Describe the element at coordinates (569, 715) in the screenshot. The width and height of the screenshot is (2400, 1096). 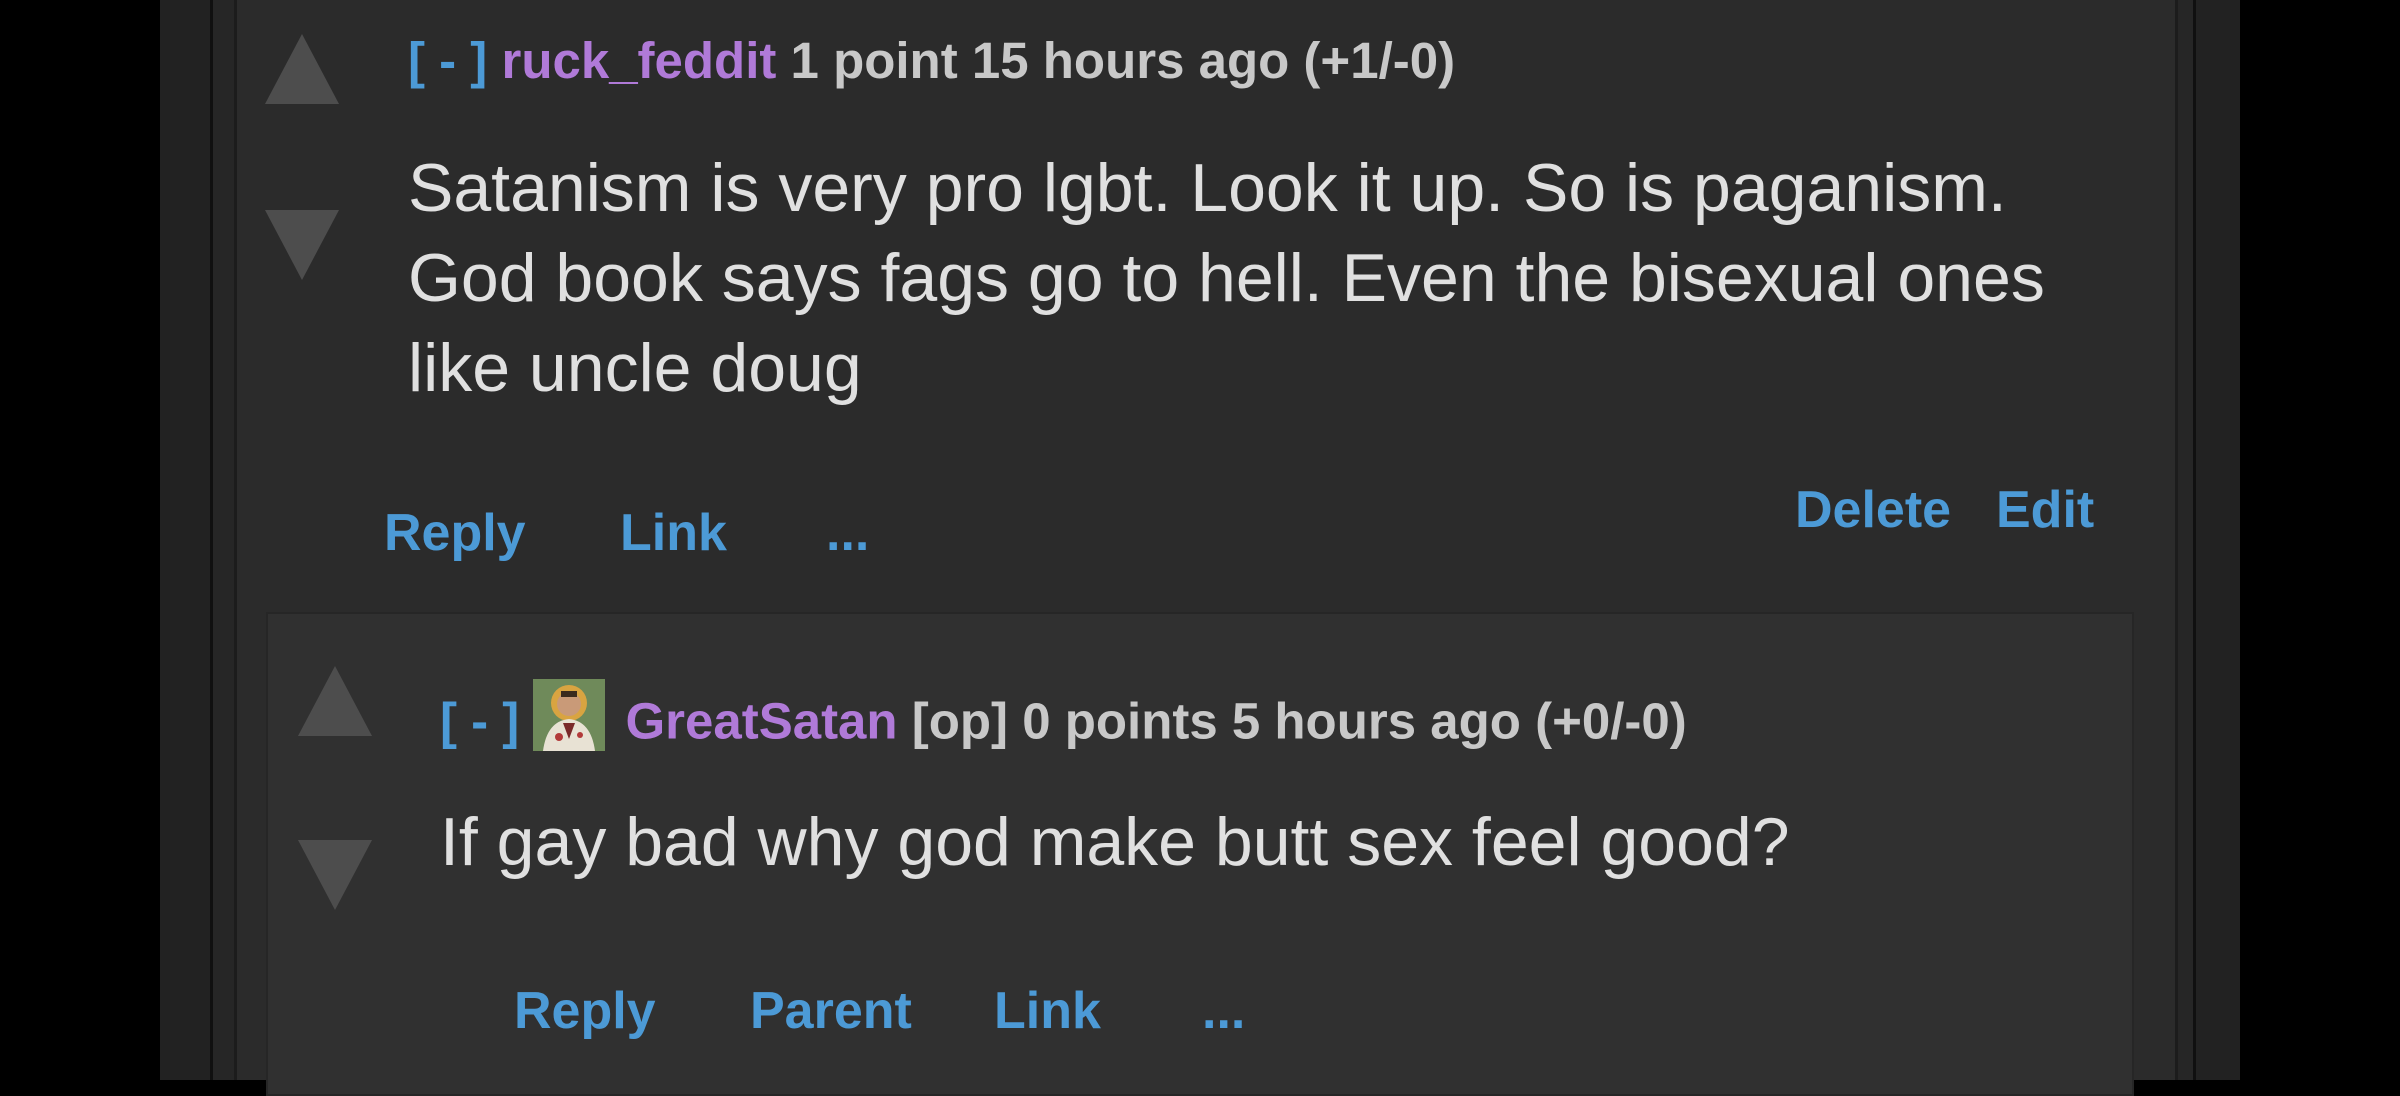
I see `avatar-icon` at that location.